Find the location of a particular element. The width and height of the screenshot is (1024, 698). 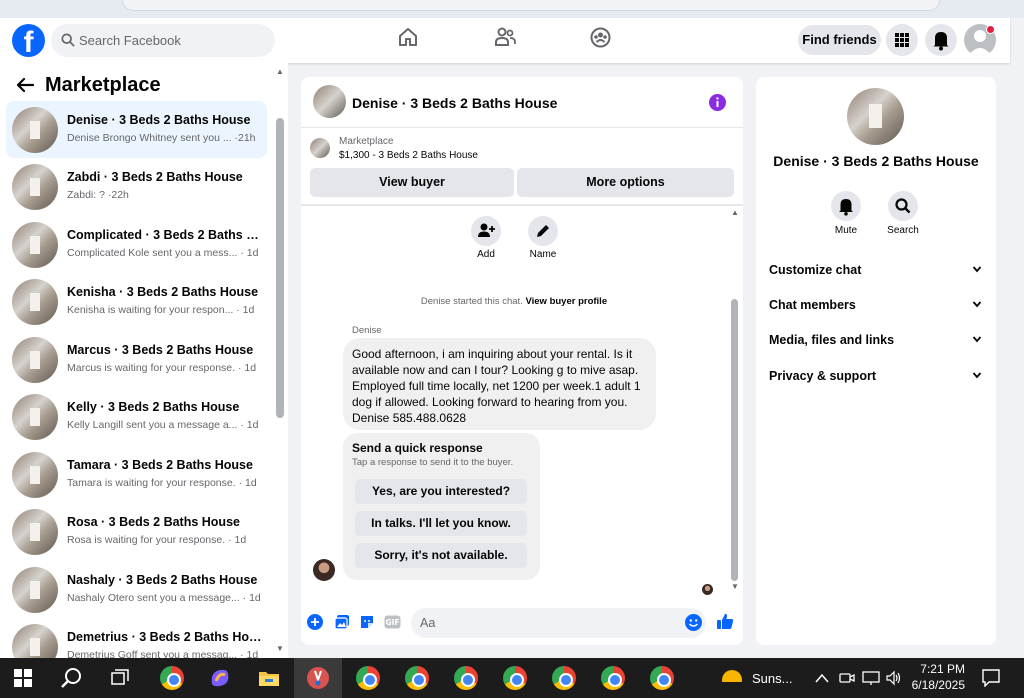

mute-button is located at coordinates (846, 206).